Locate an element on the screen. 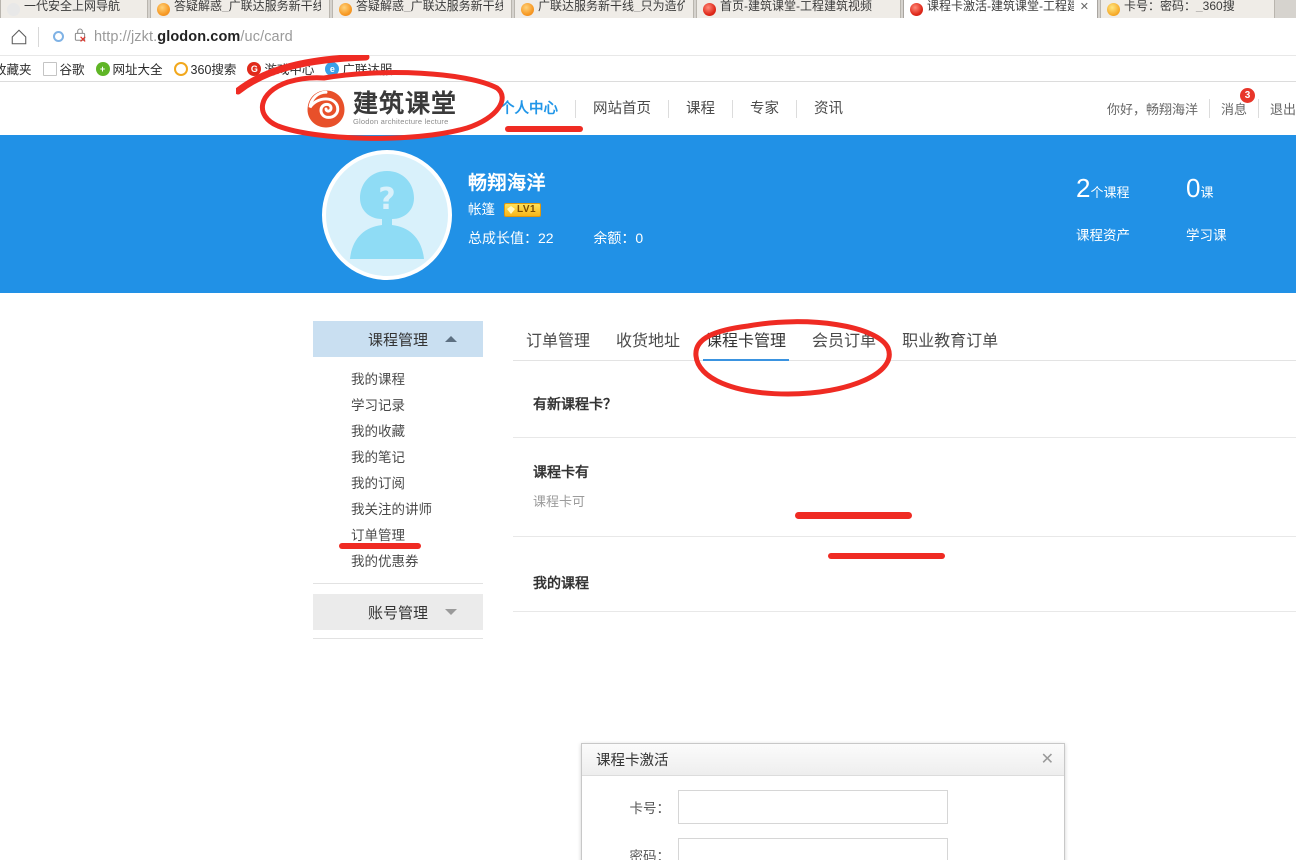 This screenshot has width=1296, height=860. browser-tab-title: 答疑解惑_广联达服务新干线 is located at coordinates (429, 6).